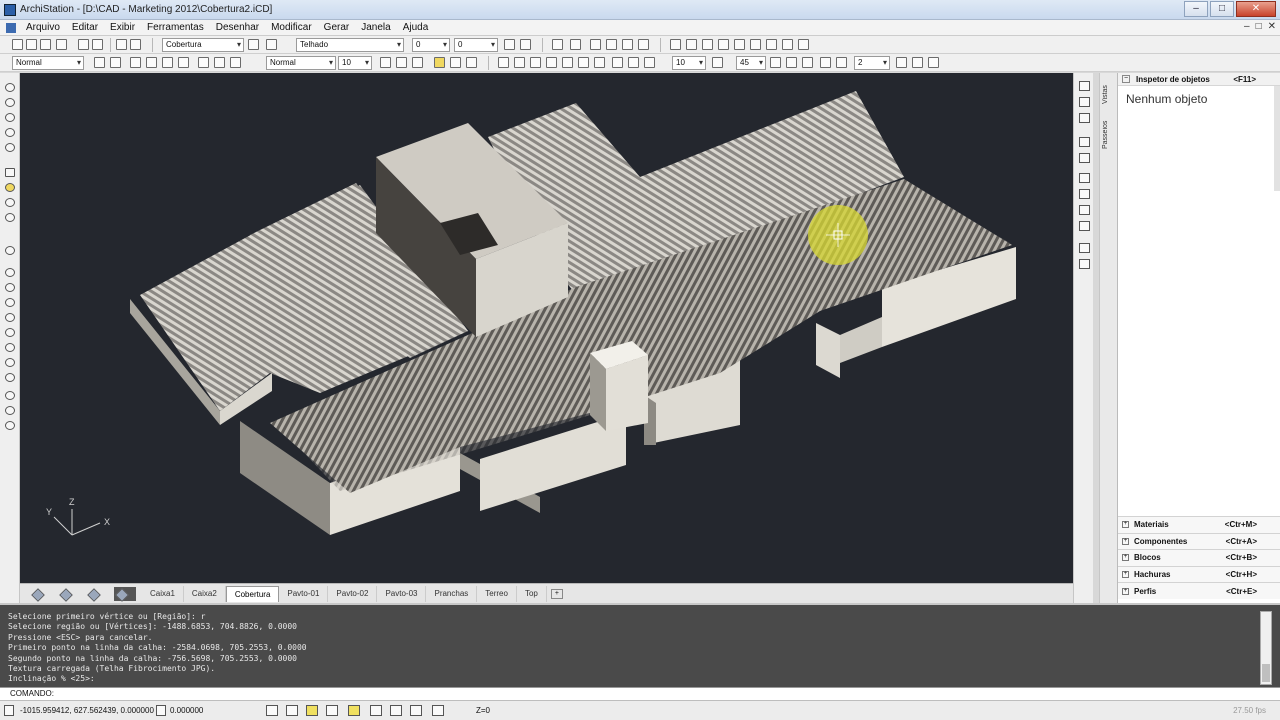  I want to click on rectangle-icon, so click(135, 62).